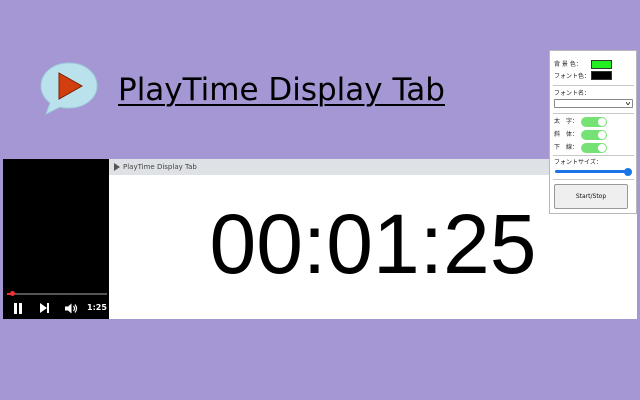  I want to click on tab-title: PlayTime Display Tab, so click(160, 167).